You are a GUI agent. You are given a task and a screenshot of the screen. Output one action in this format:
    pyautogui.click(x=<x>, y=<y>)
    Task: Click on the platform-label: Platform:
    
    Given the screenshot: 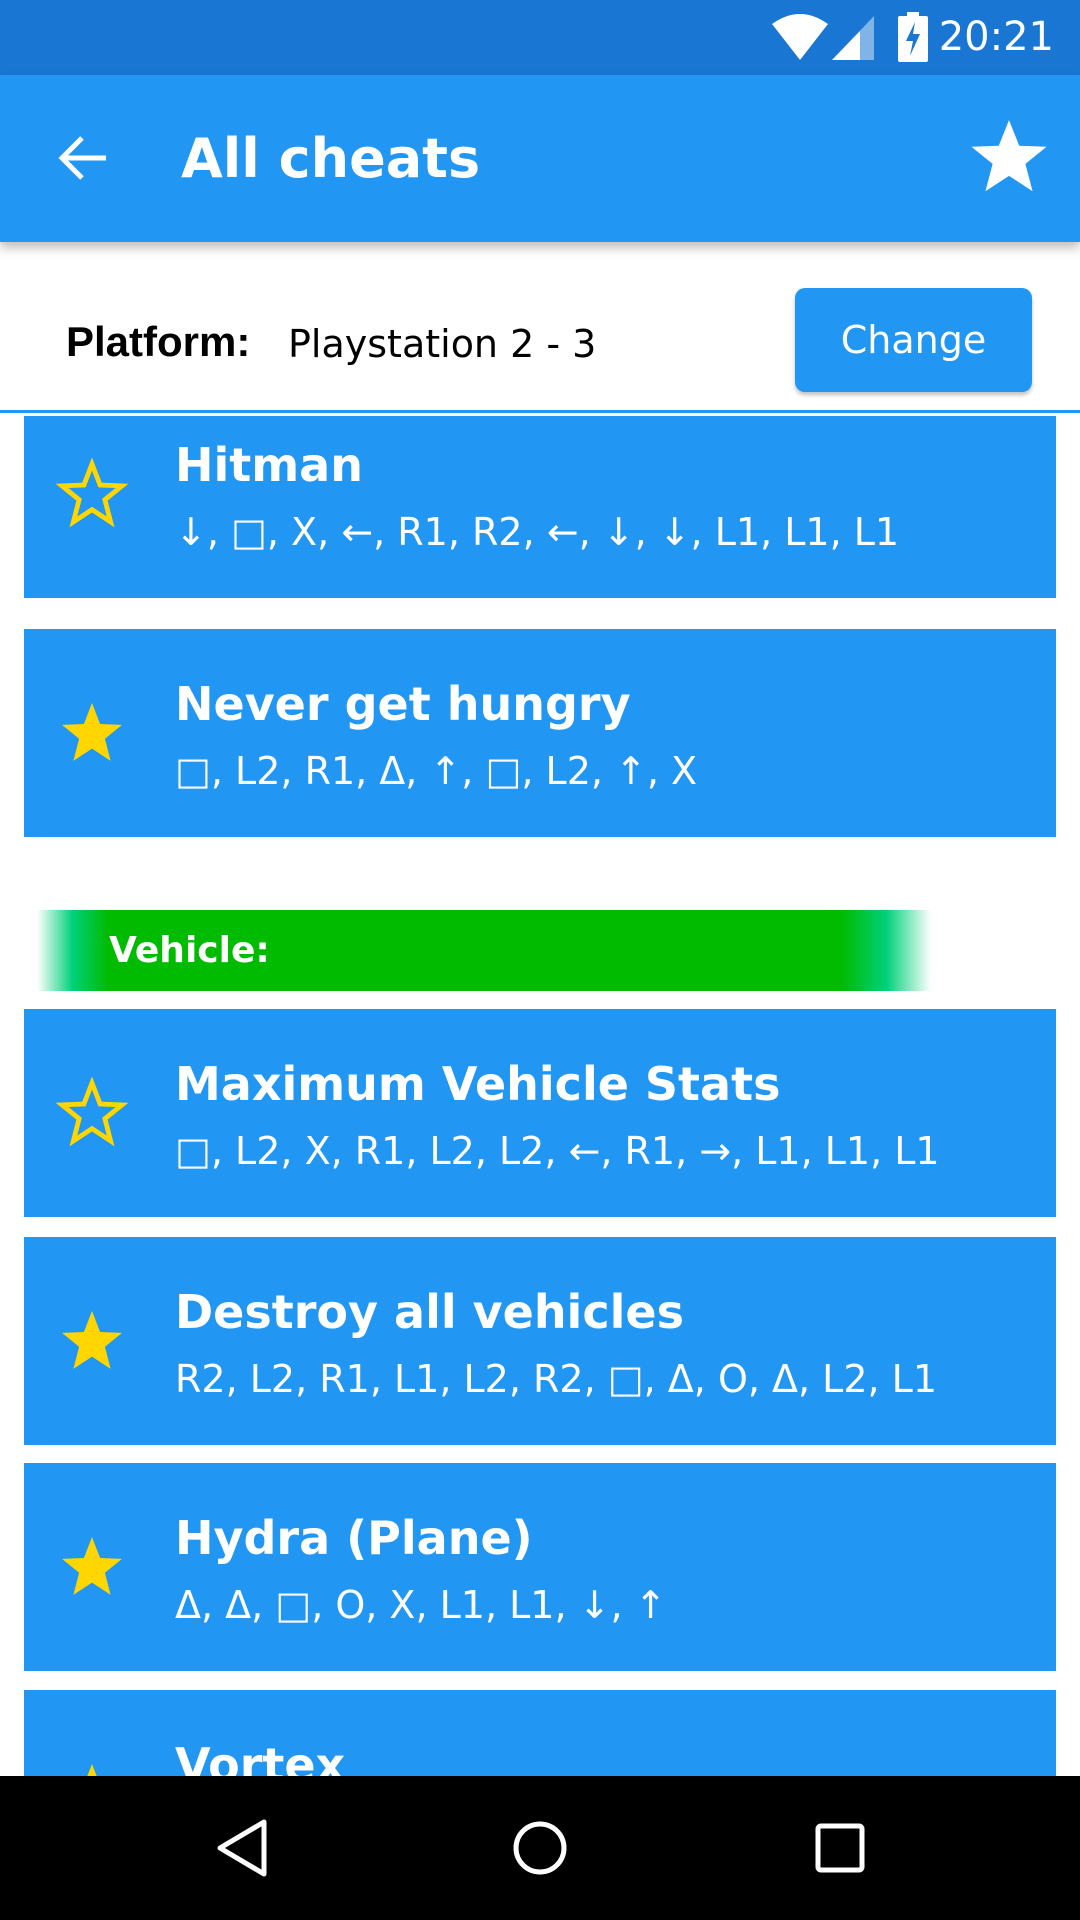 What is the action you would take?
    pyautogui.click(x=158, y=341)
    